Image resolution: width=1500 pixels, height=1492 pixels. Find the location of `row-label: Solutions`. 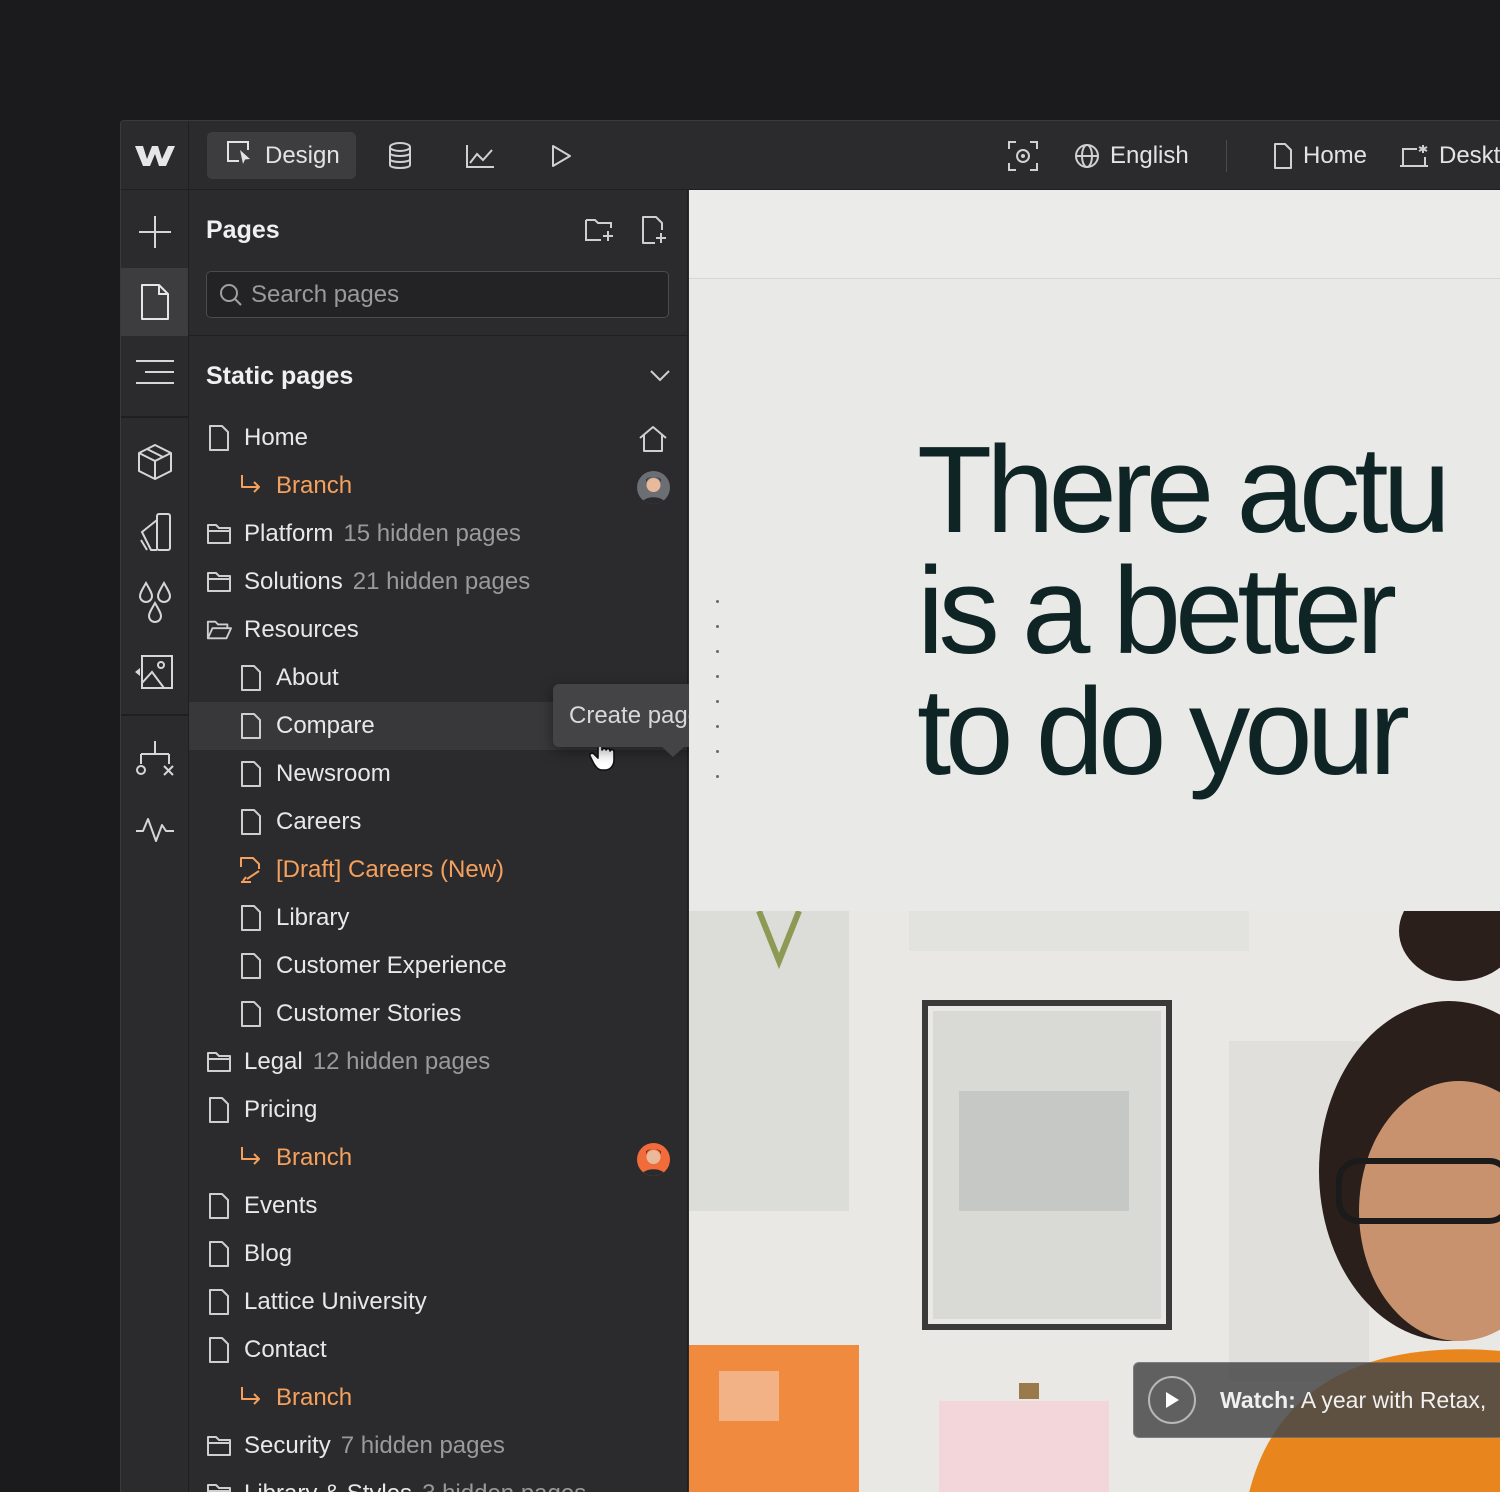

row-label: Solutions is located at coordinates (293, 581).